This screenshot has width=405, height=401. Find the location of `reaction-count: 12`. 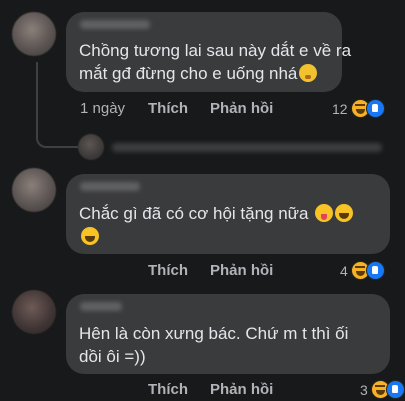

reaction-count: 12 is located at coordinates (340, 108).